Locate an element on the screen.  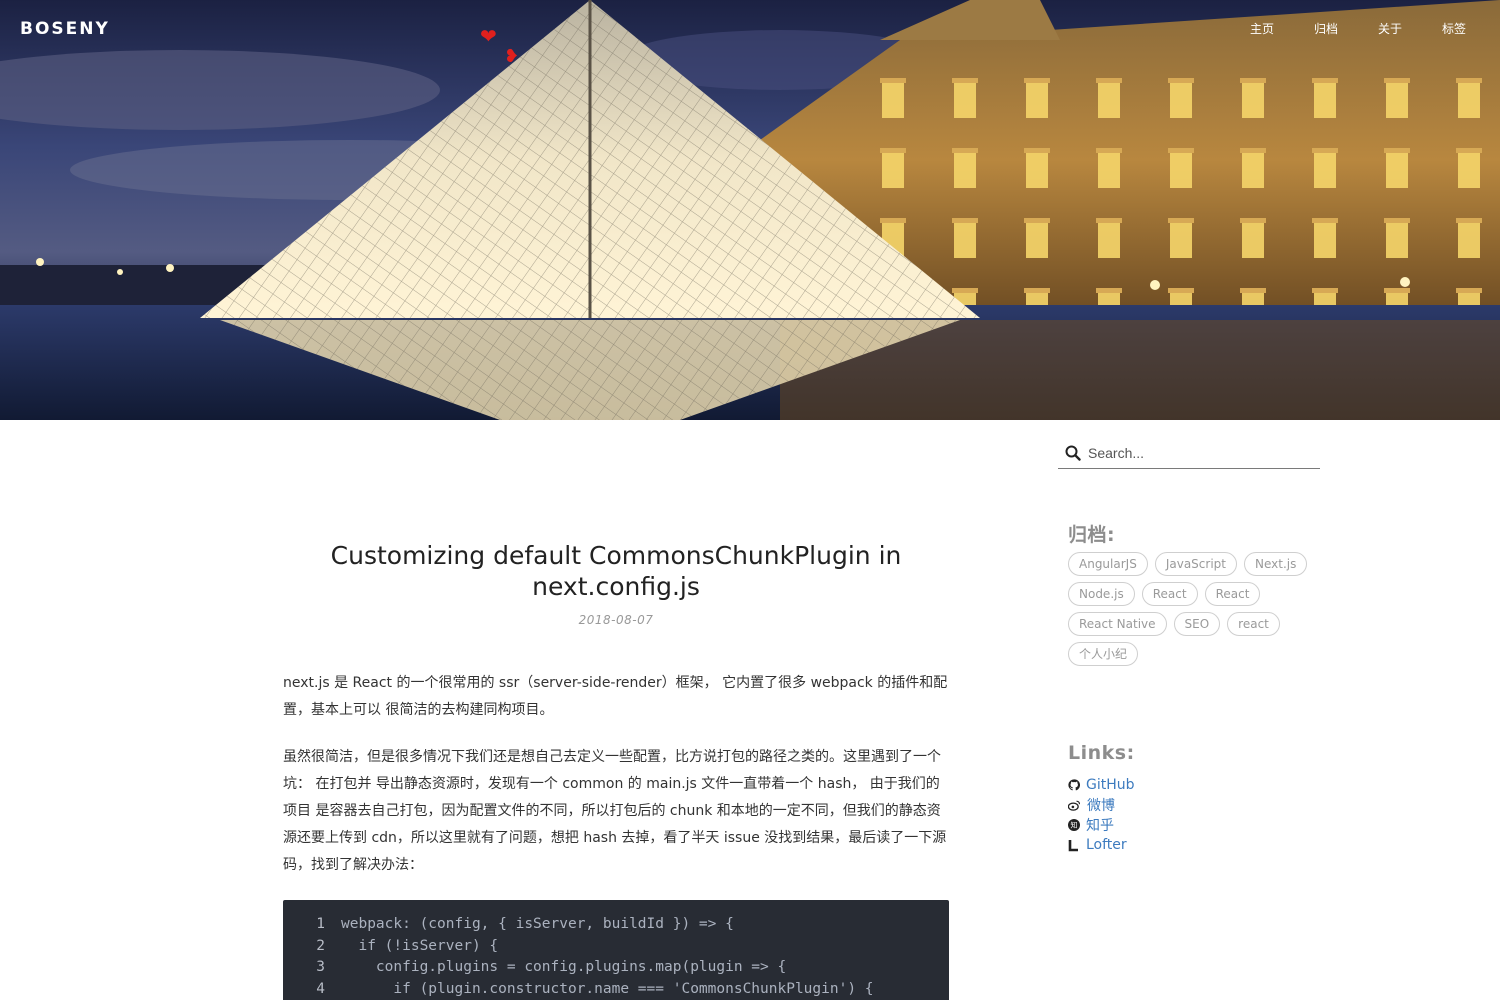
weibo-icon is located at coordinates (1074, 805).